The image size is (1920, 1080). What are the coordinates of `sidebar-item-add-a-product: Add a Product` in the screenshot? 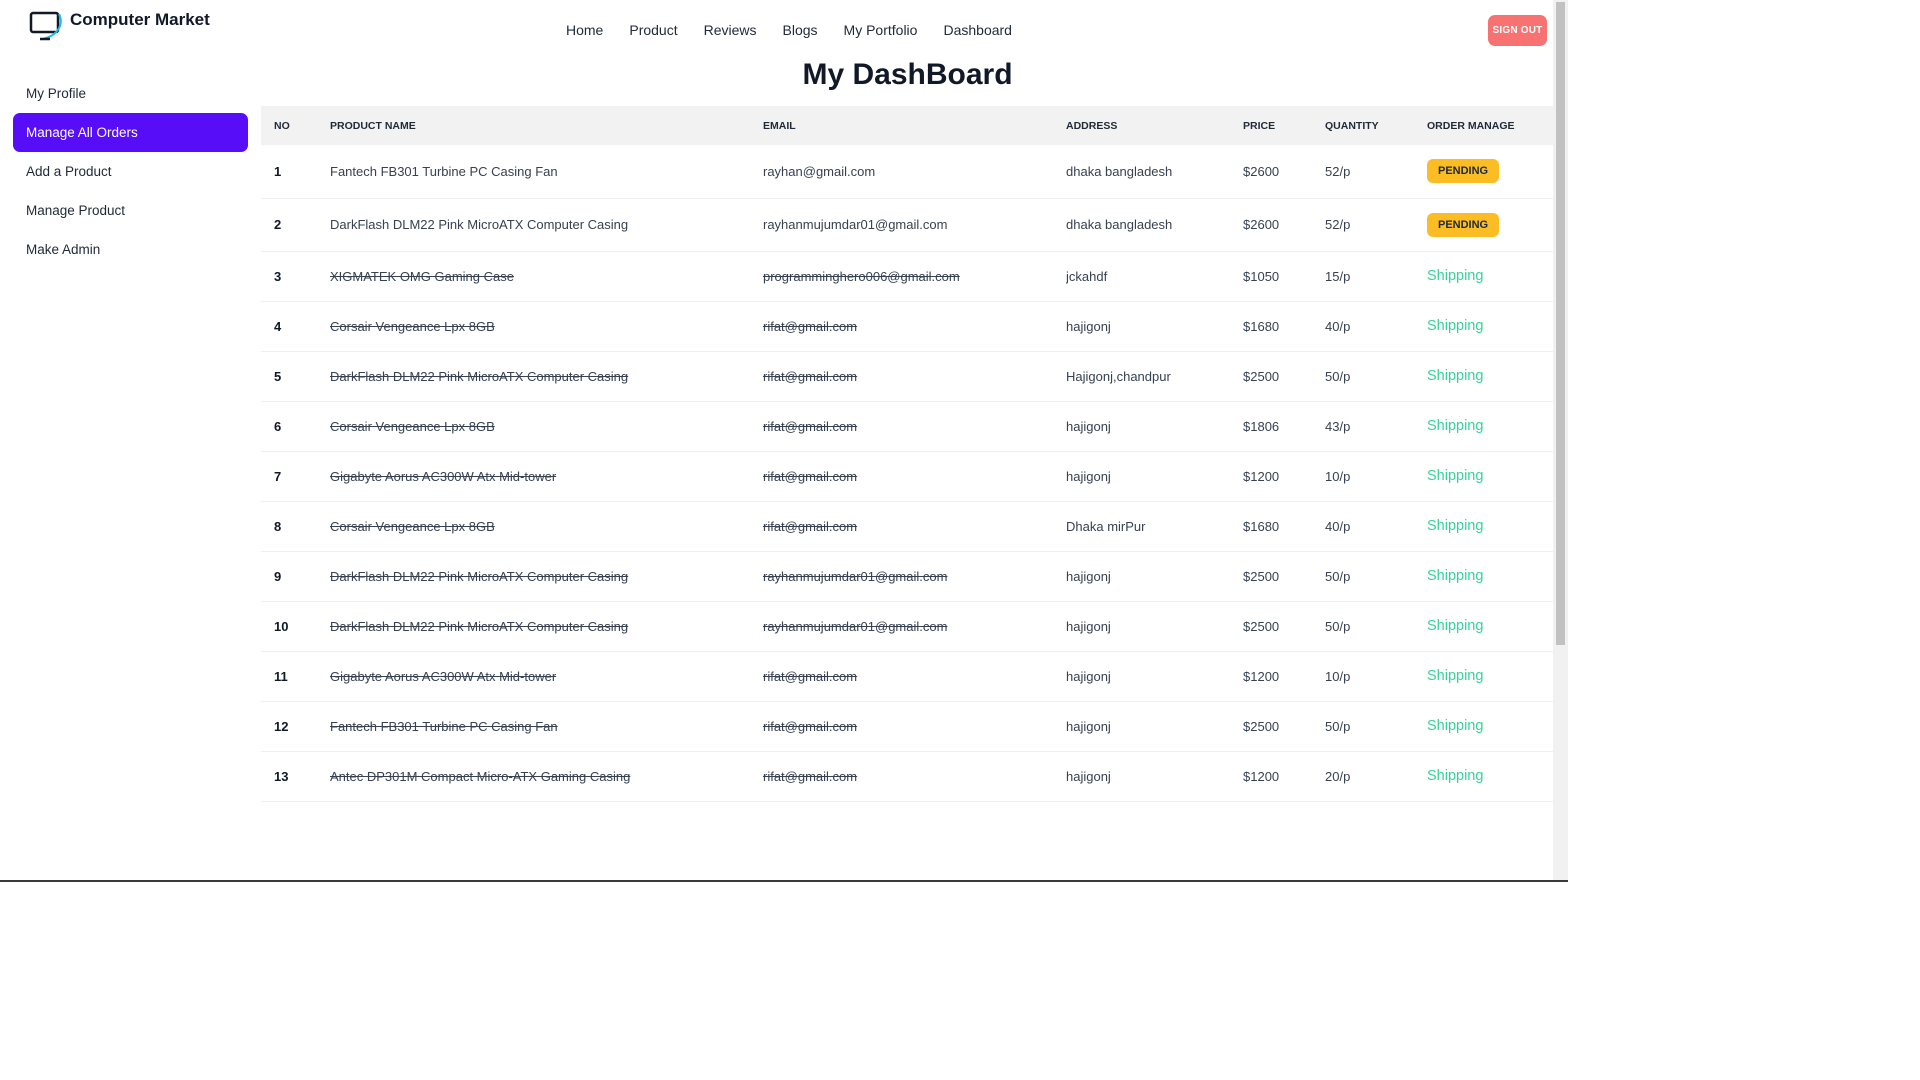 It's located at (130, 171).